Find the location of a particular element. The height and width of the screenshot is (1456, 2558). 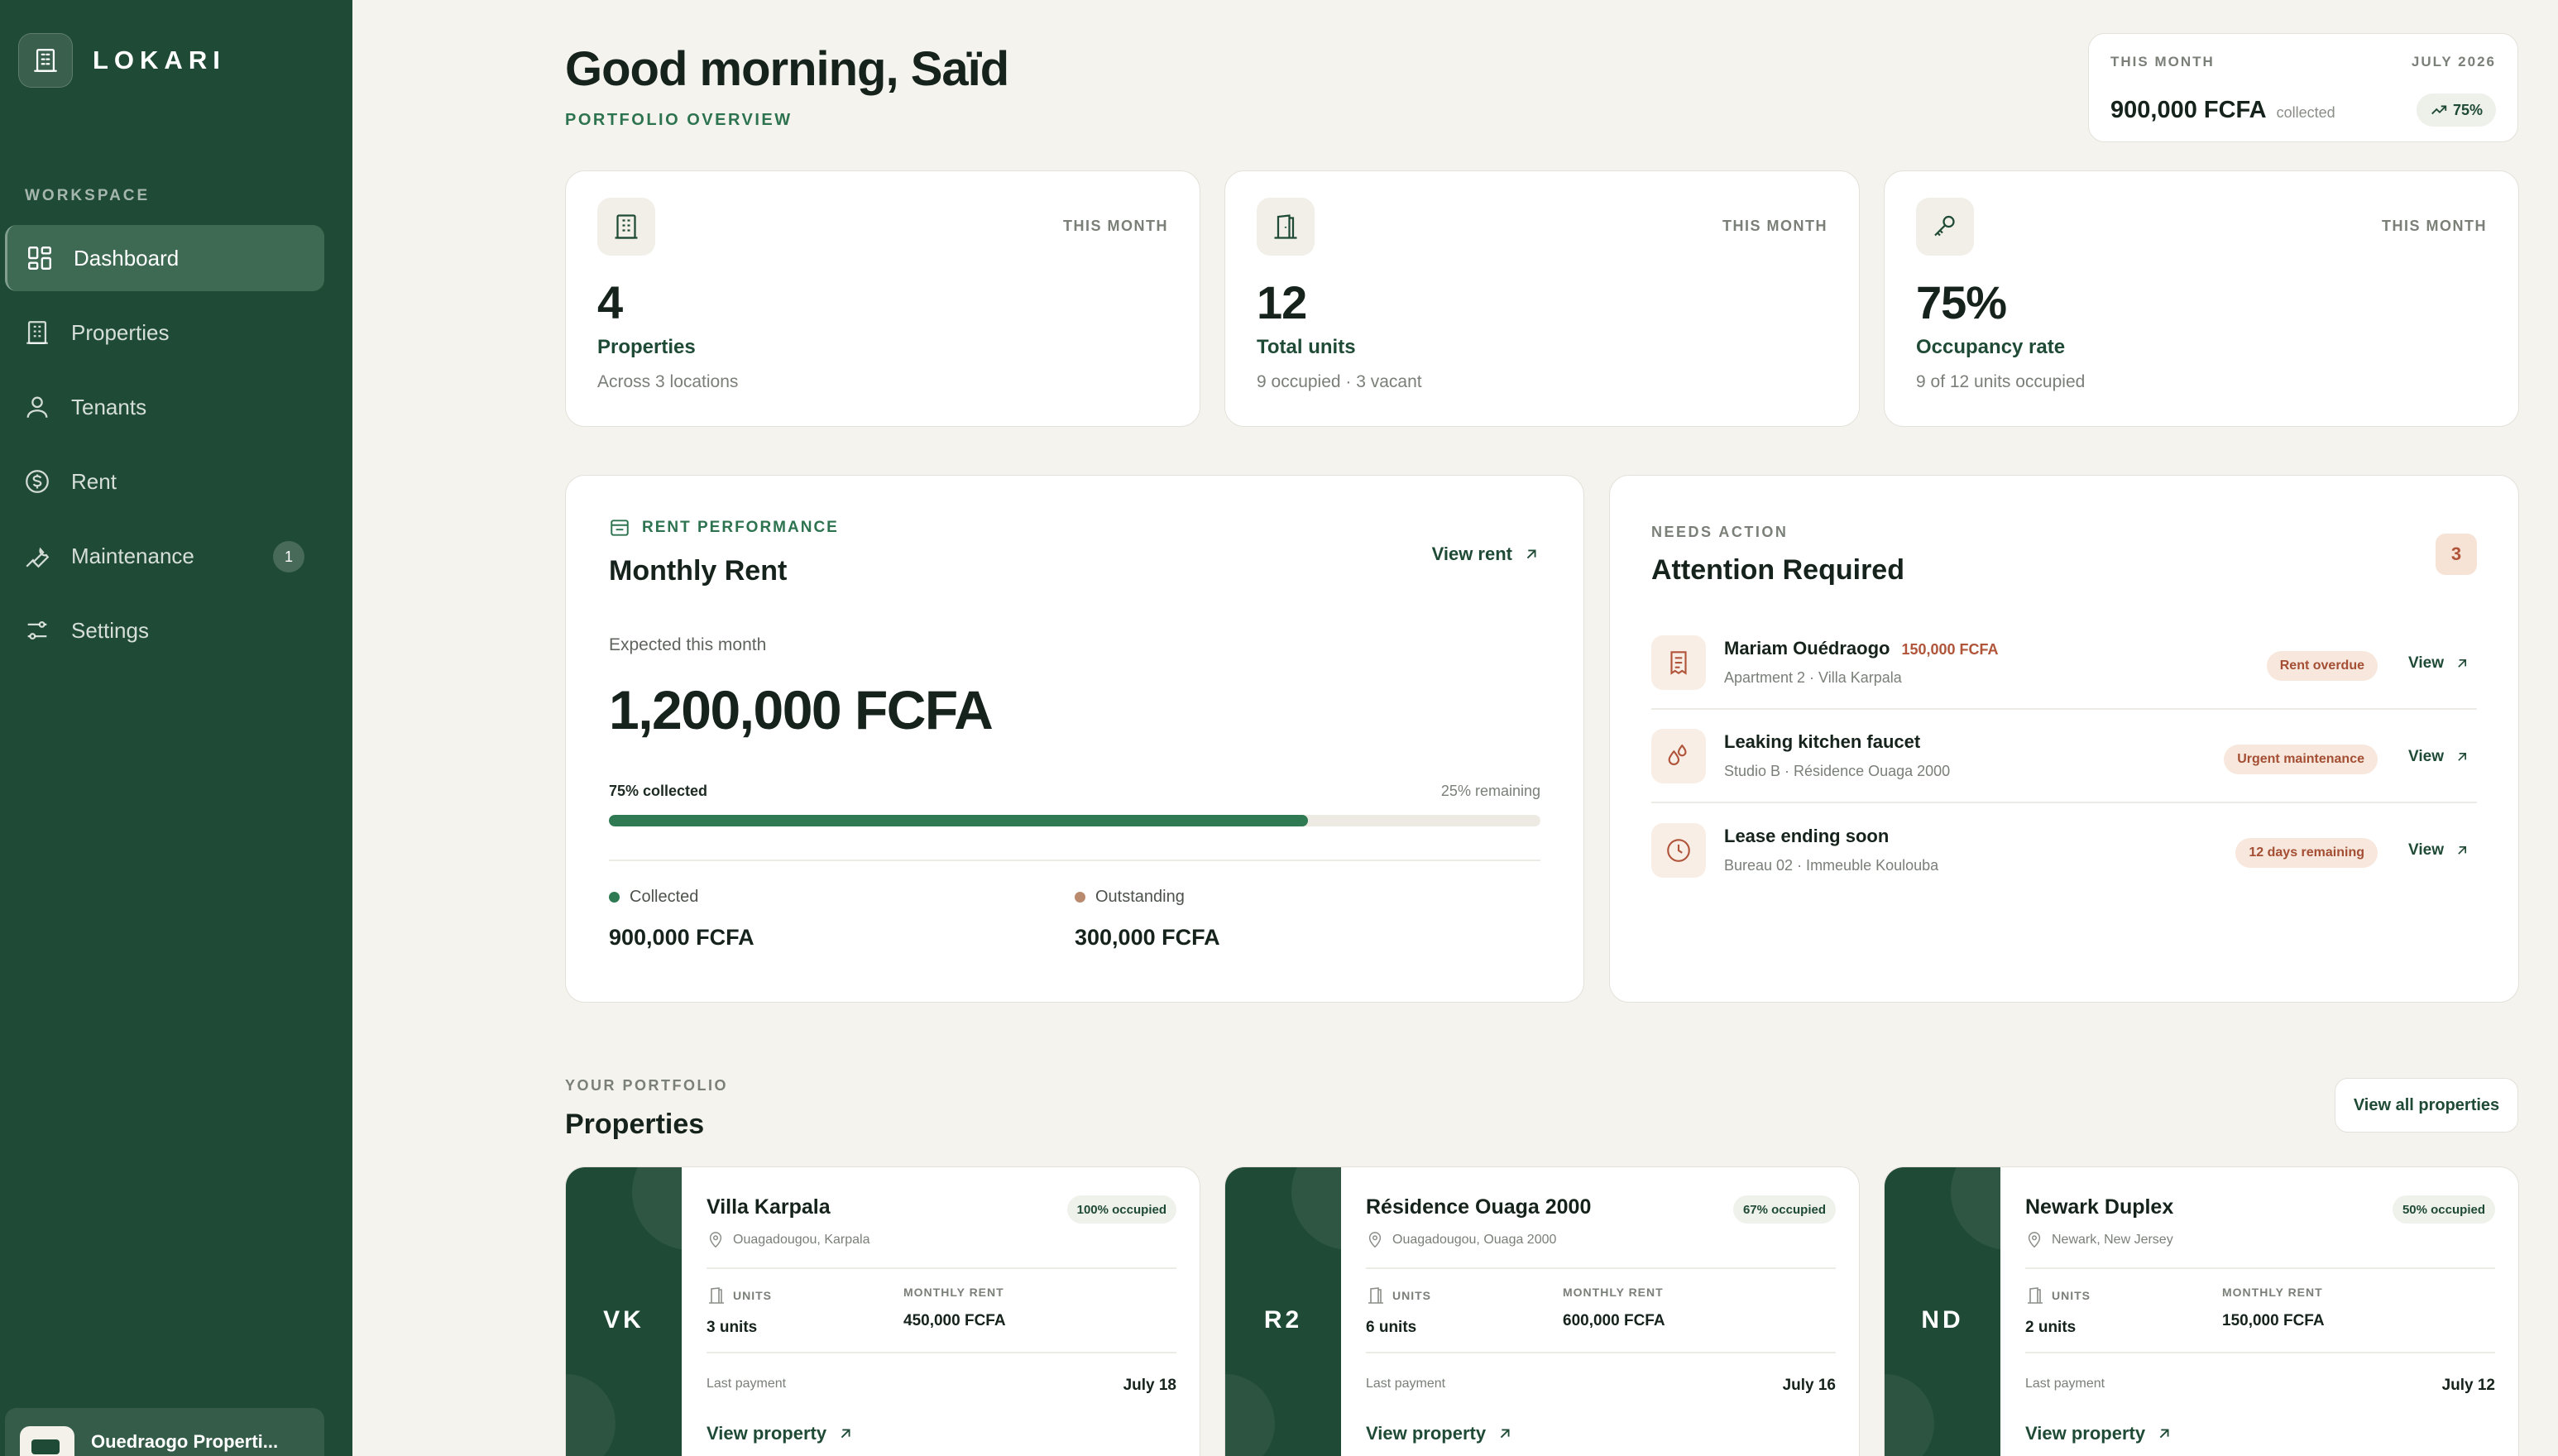

status-badge: Rent overdue is located at coordinates (2322, 666).